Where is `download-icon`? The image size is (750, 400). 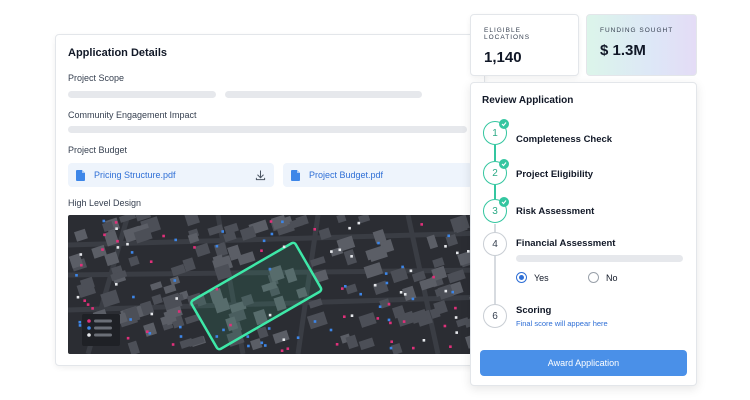
download-icon is located at coordinates (260, 175).